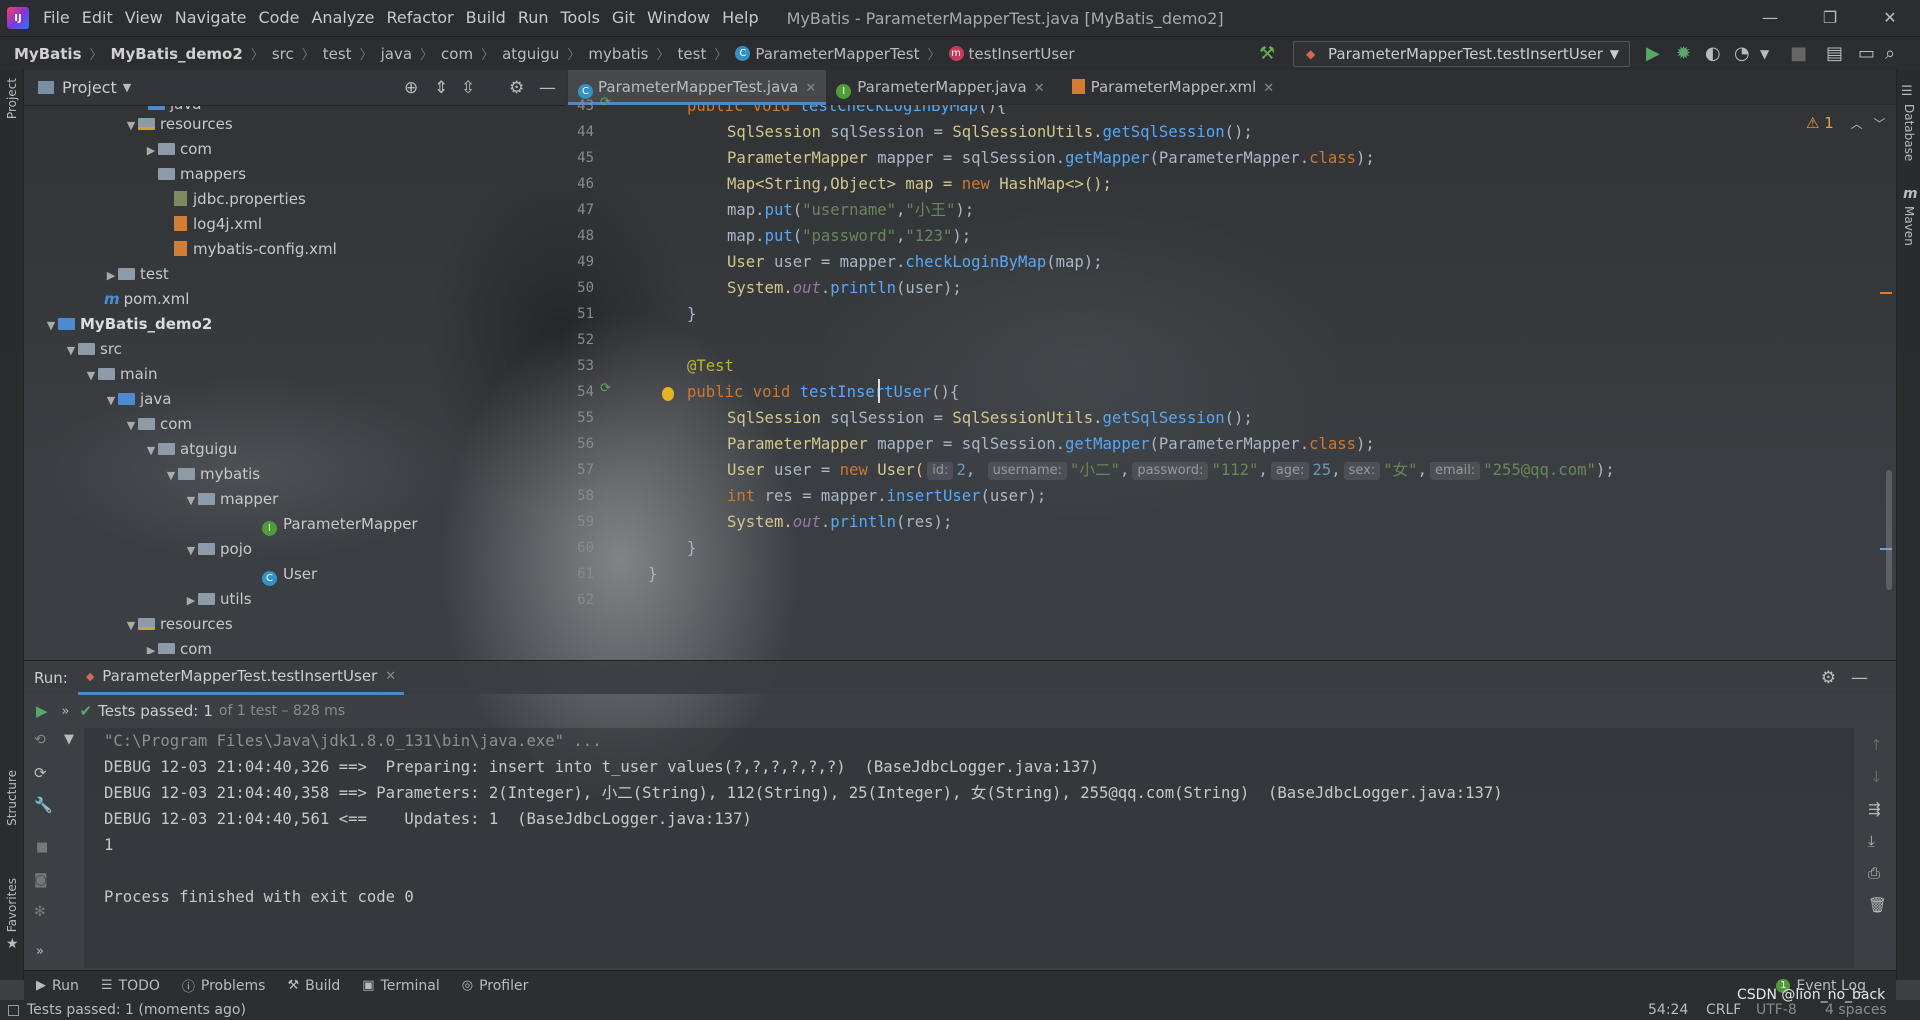  I want to click on database-tool-button: Database, so click(1909, 132).